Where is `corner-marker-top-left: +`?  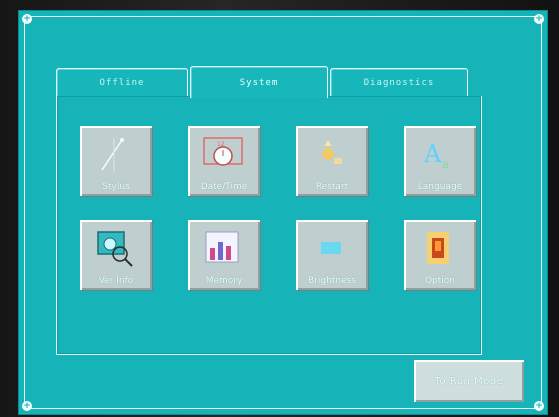
corner-marker-top-left: + is located at coordinates (27, 19).